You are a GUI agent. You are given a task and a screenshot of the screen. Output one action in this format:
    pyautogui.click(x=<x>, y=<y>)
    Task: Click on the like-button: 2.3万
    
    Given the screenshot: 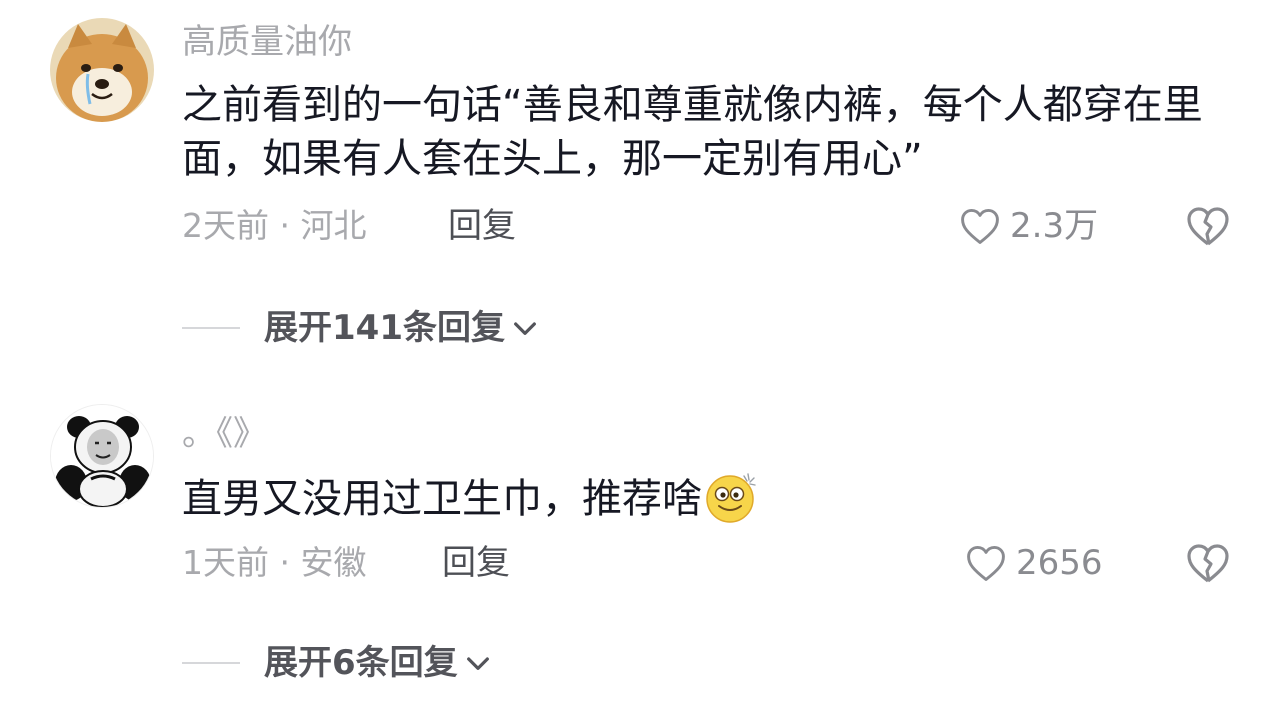 What is the action you would take?
    pyautogui.click(x=1028, y=226)
    